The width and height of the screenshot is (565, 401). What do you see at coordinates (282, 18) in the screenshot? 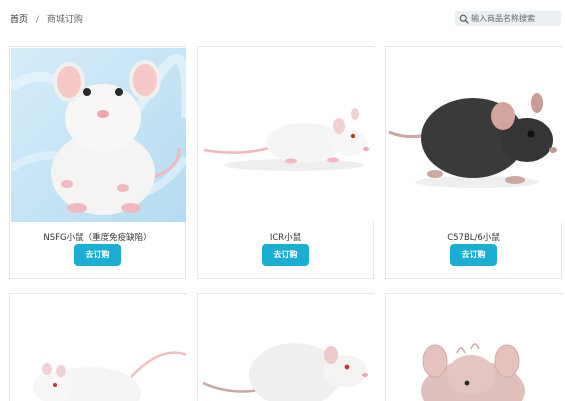
I see `top-bar: 首页 / 商城订购` at bounding box center [282, 18].